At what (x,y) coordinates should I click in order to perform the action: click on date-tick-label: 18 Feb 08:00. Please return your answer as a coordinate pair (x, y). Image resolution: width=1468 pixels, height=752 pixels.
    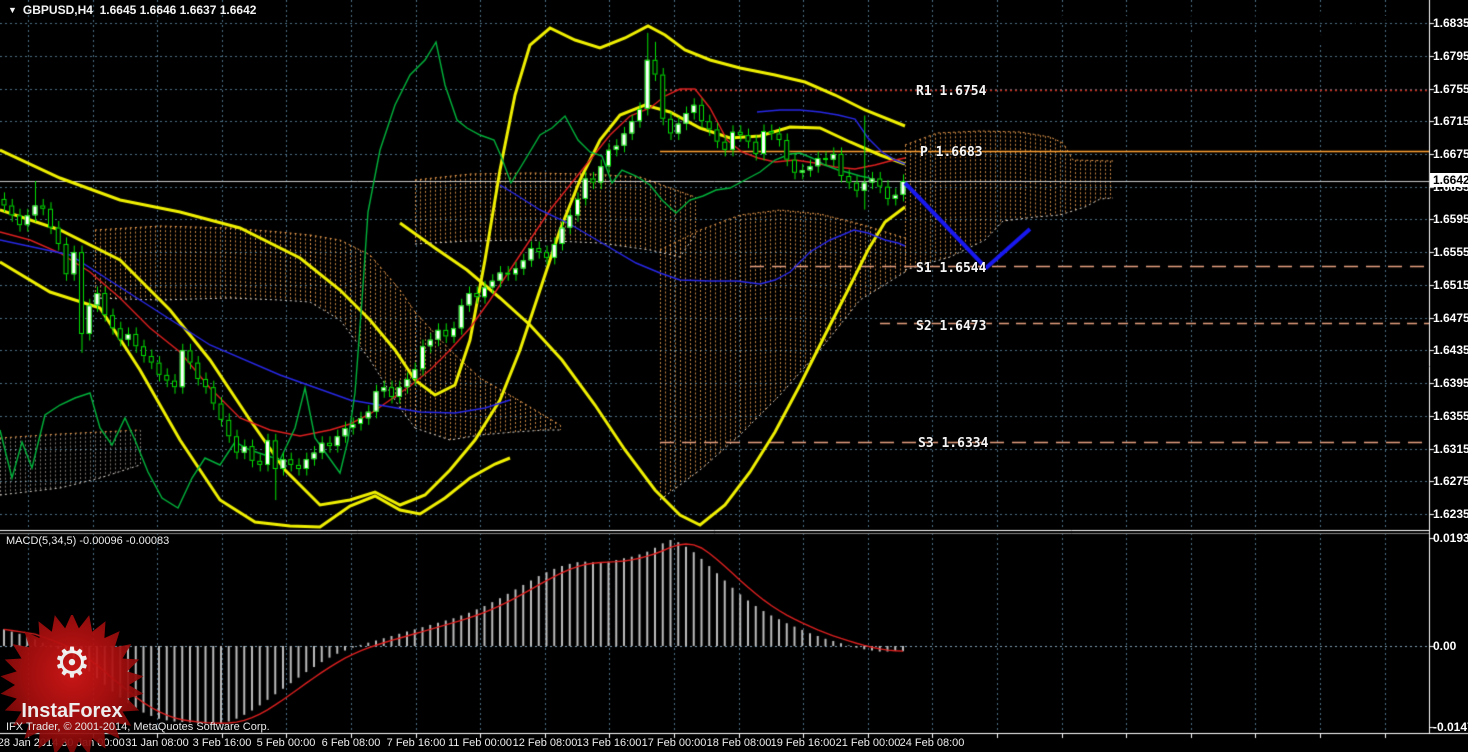
    Looking at the image, I should click on (739, 743).